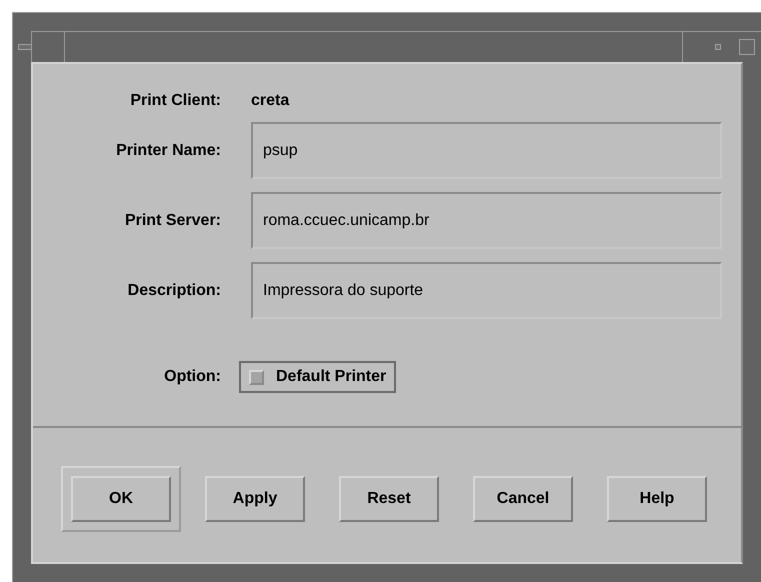 The height and width of the screenshot is (582, 761). I want to click on input-field: roma.ccuec.unicamp.br, so click(486, 220).